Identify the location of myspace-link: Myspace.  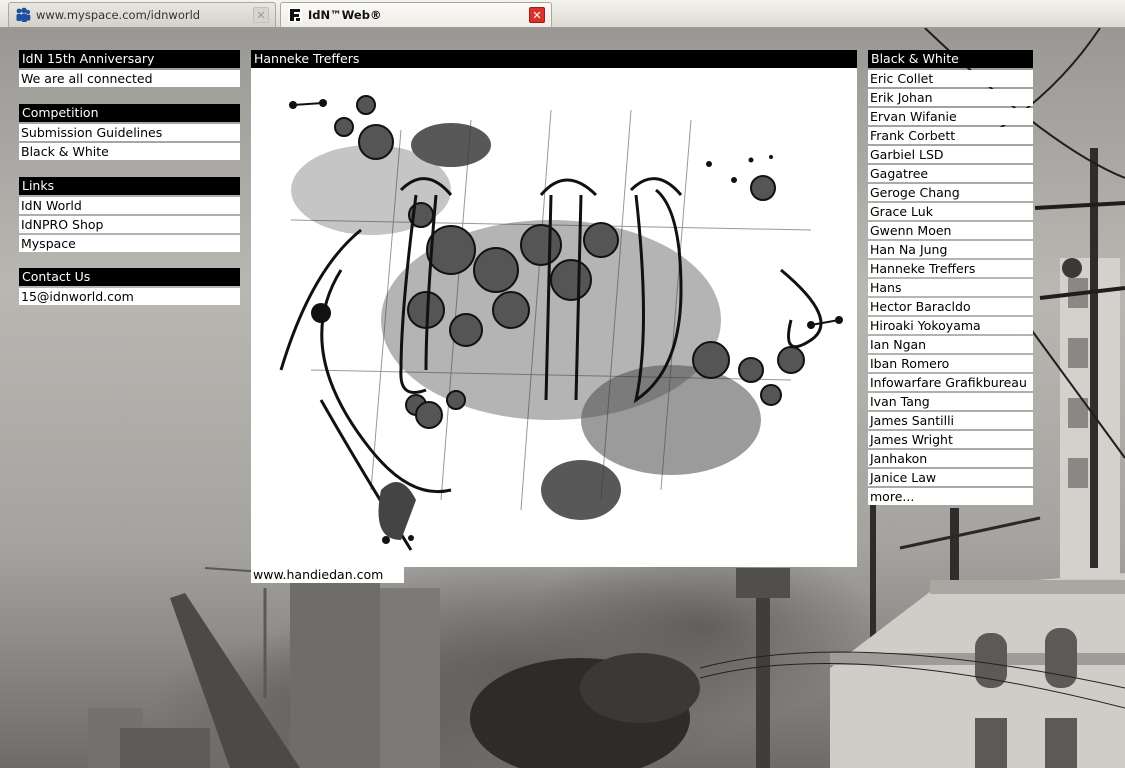
(129, 243).